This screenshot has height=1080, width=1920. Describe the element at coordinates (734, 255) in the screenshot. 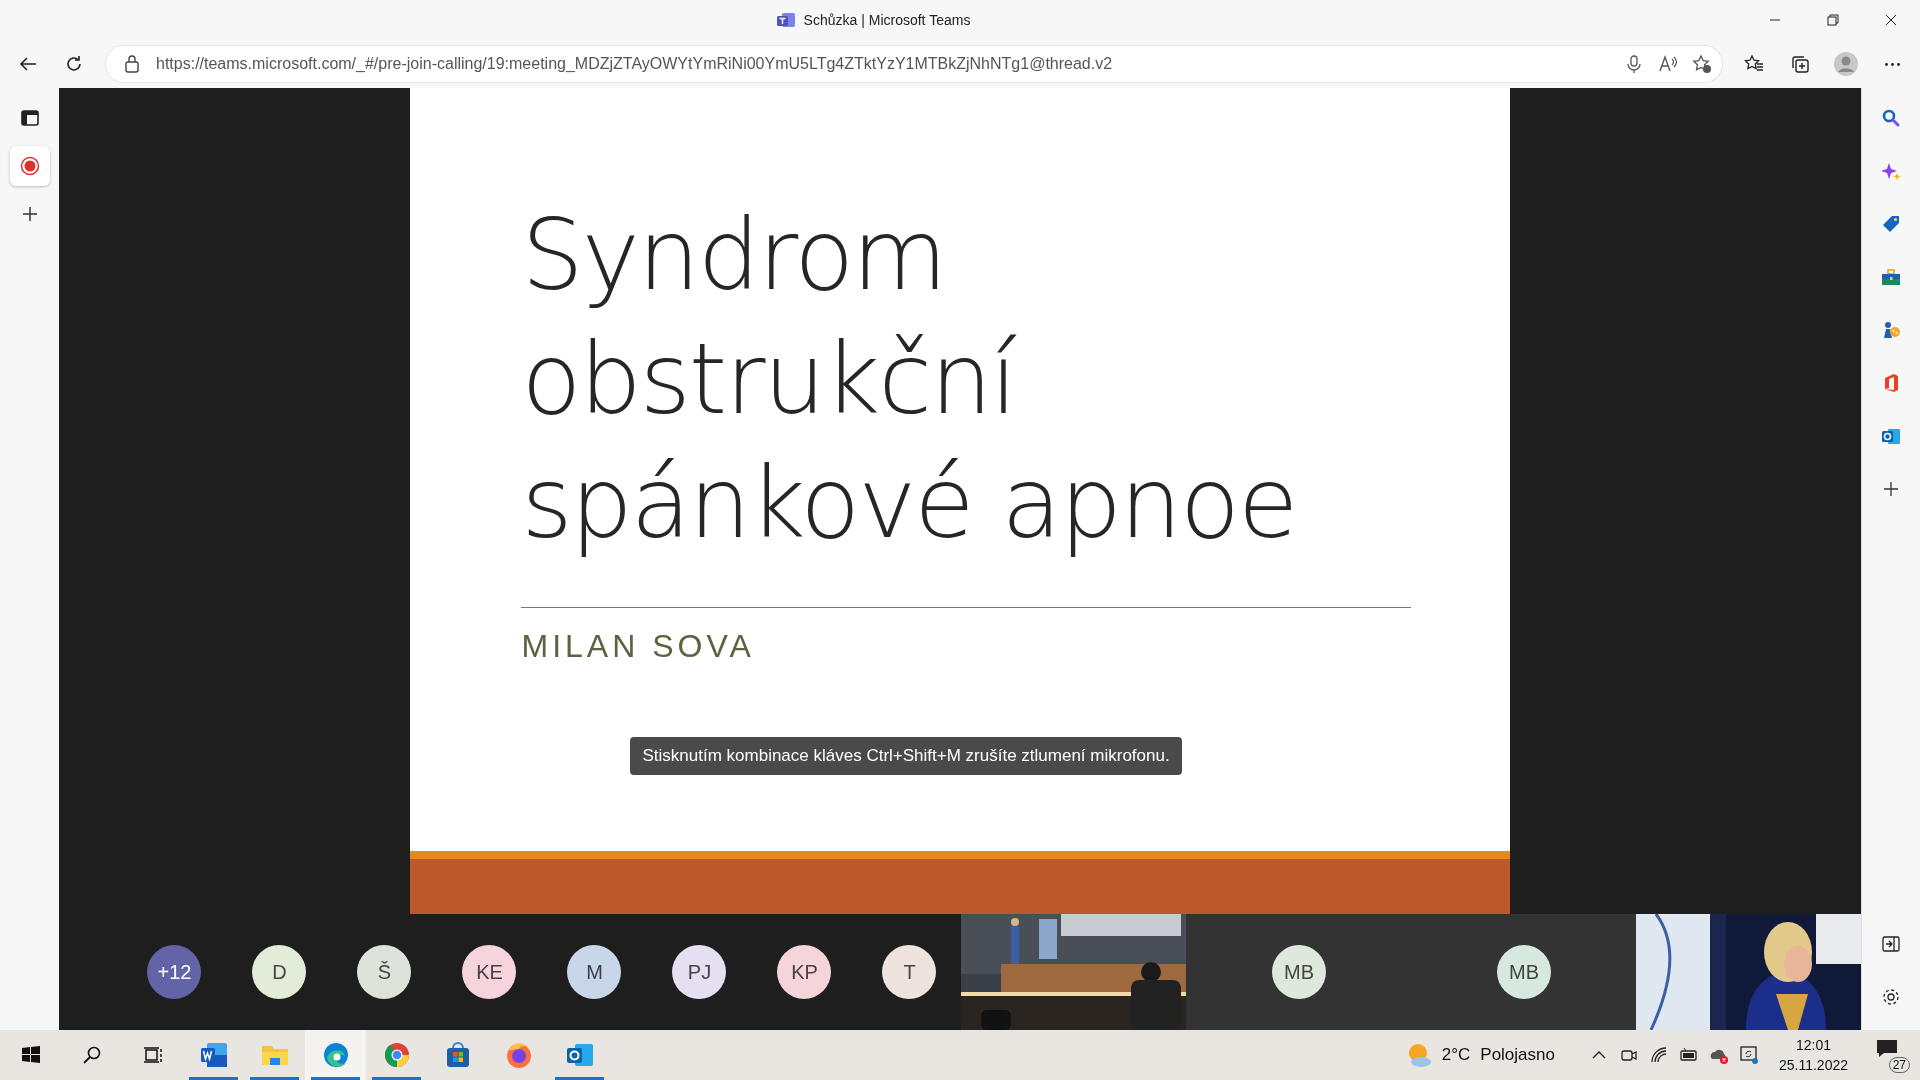

I see `slide-title: Syndrom` at that location.